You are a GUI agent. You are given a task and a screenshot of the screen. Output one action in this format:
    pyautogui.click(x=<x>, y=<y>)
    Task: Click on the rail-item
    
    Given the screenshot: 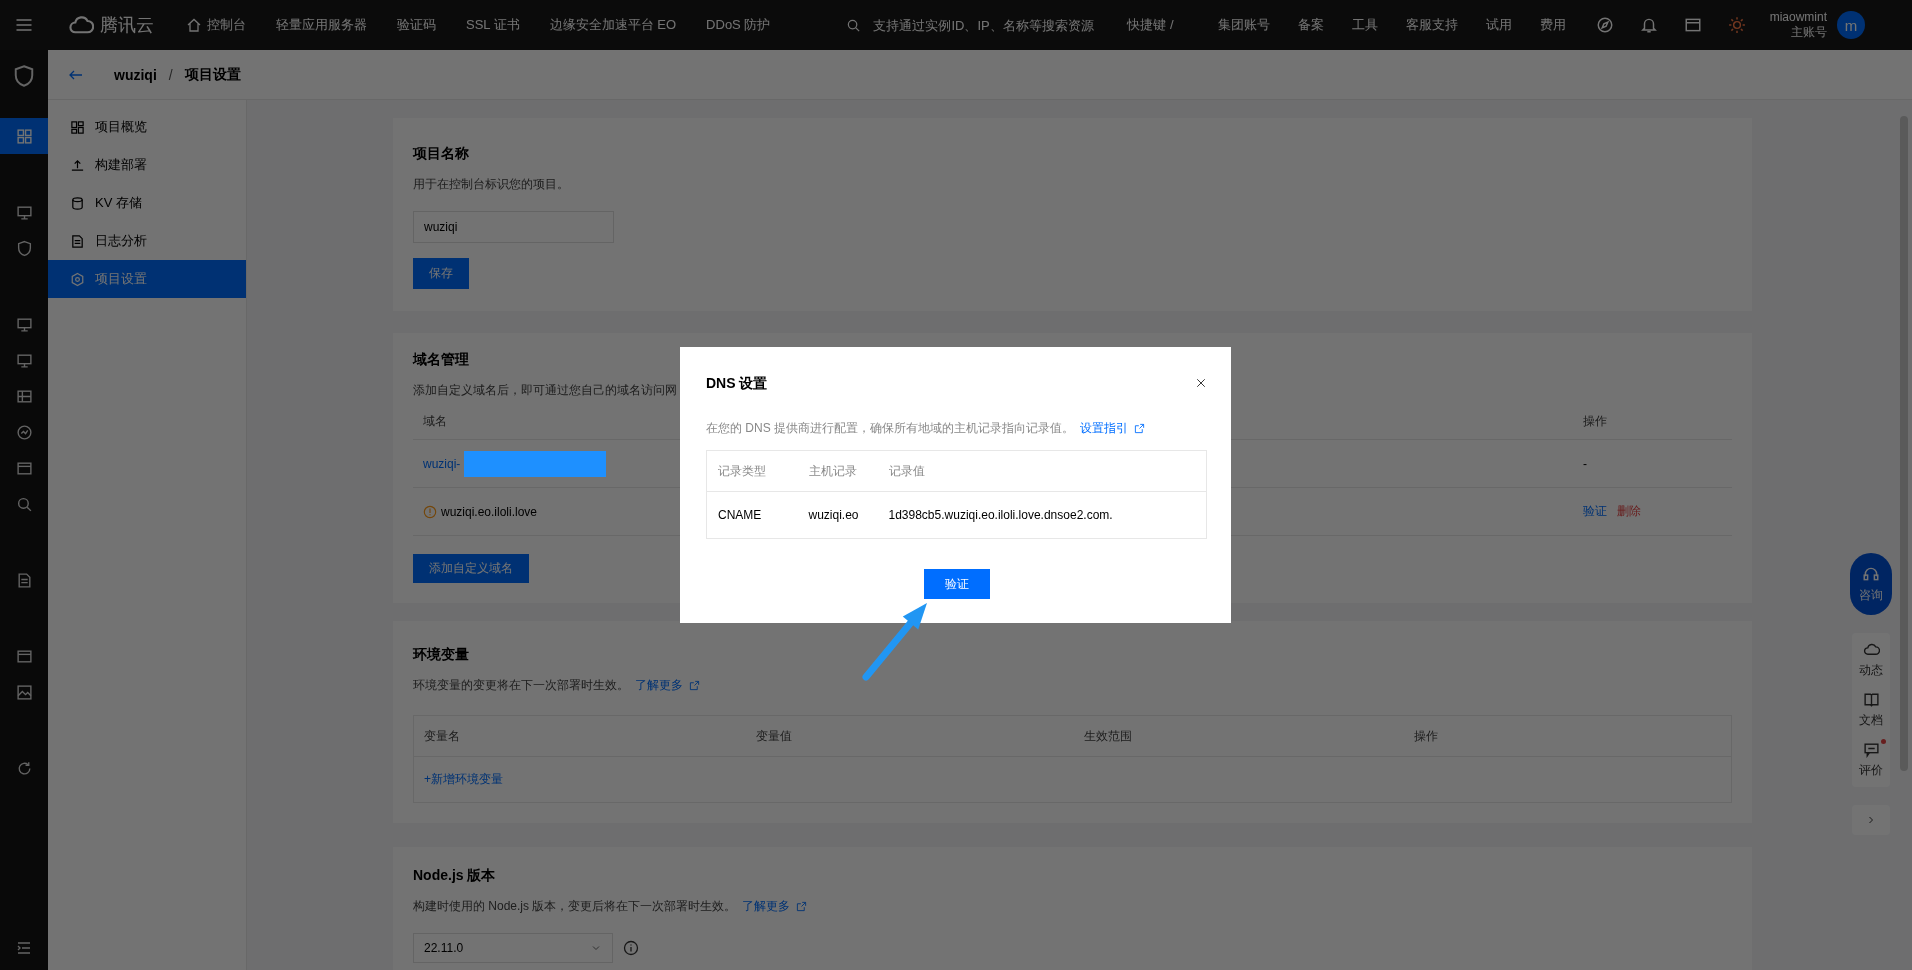 What is the action you would take?
    pyautogui.click(x=24, y=136)
    